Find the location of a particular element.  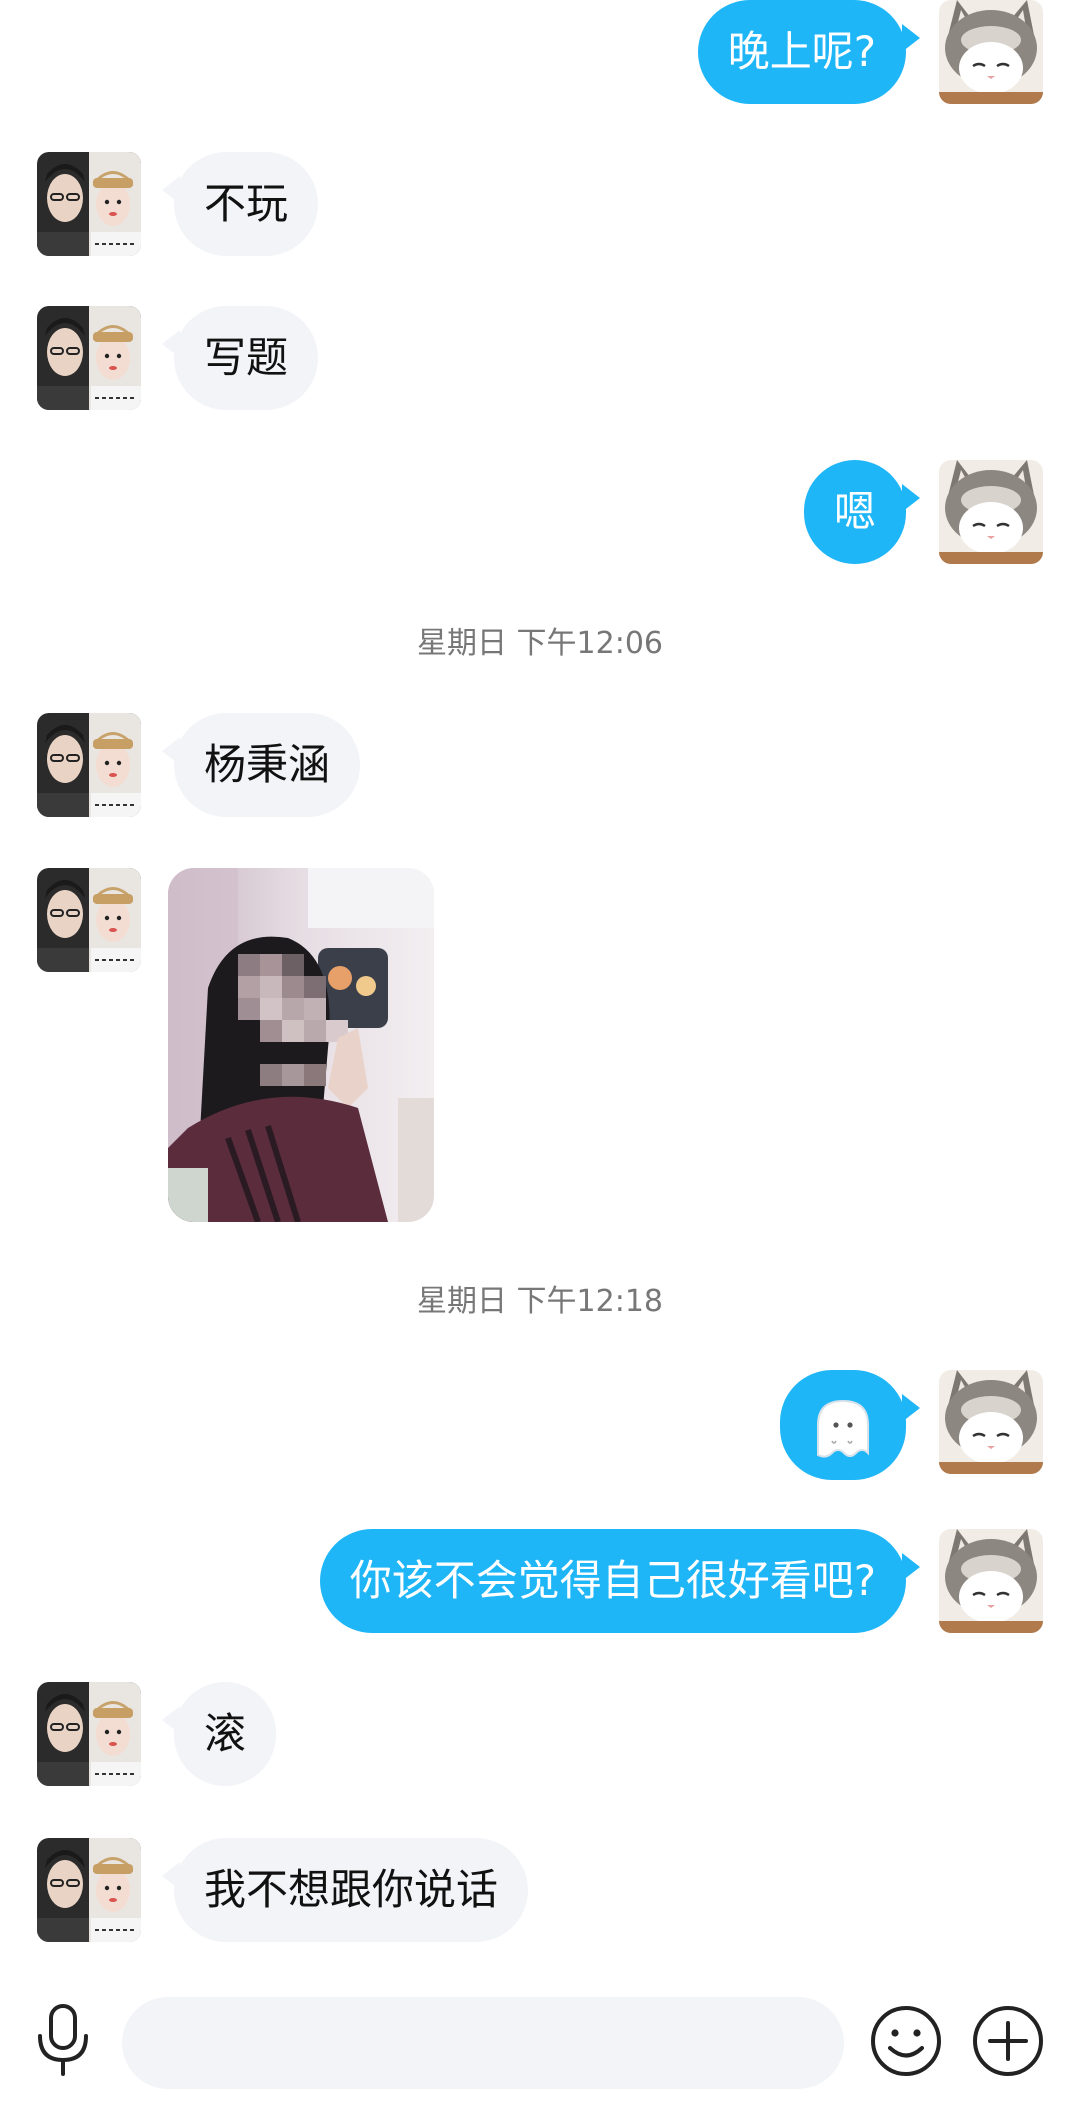

message-text: 不玩 is located at coordinates (246, 203).